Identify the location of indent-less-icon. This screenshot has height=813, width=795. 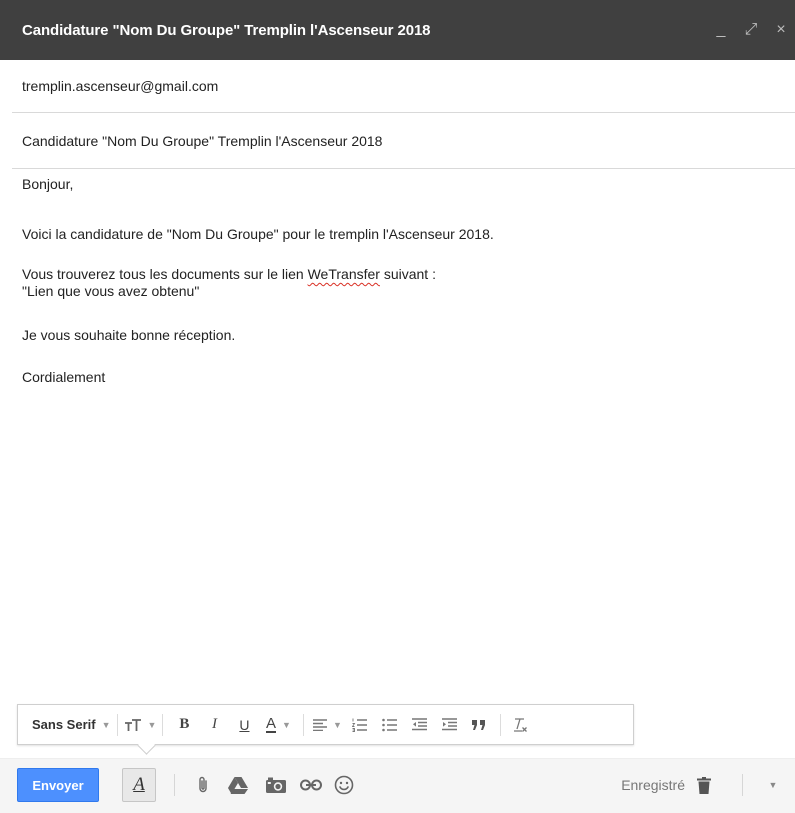
(419, 724).